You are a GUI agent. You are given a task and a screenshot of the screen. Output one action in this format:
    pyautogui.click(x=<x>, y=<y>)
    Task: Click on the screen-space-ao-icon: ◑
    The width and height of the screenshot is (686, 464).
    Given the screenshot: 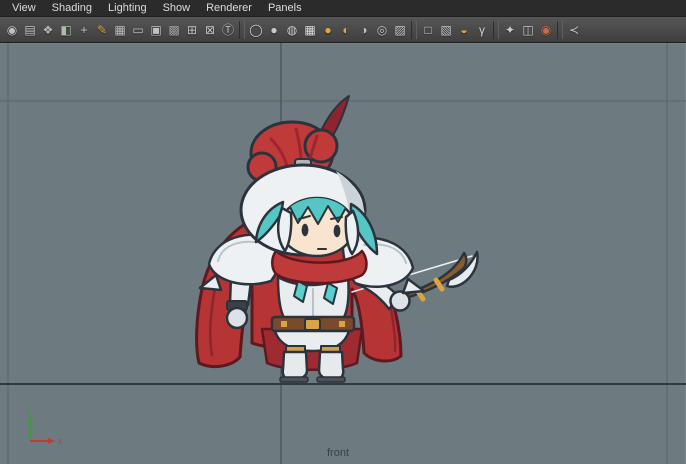 What is the action you would take?
    pyautogui.click(x=364, y=30)
    